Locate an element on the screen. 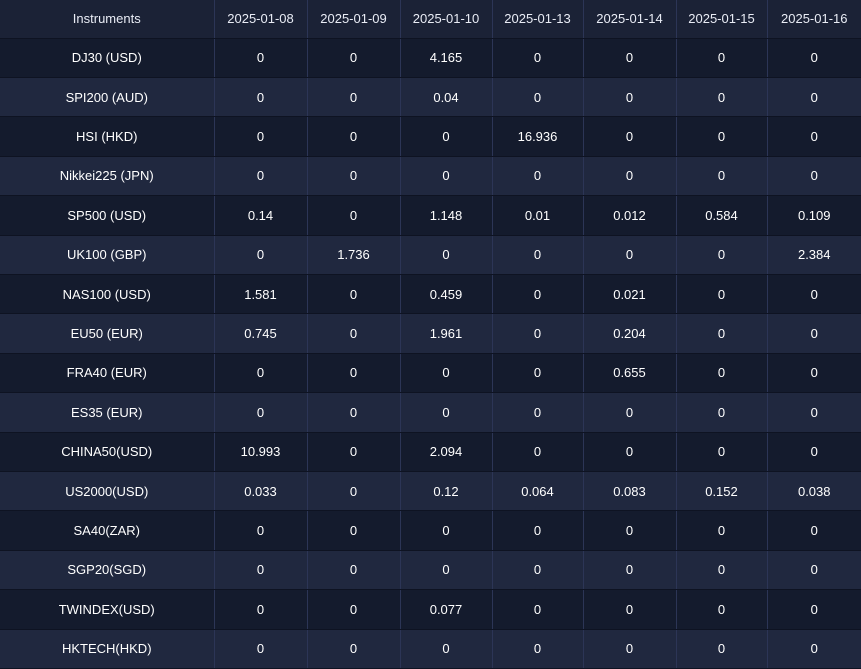 The width and height of the screenshot is (861, 669). table-cell: 0.745 is located at coordinates (260, 333).